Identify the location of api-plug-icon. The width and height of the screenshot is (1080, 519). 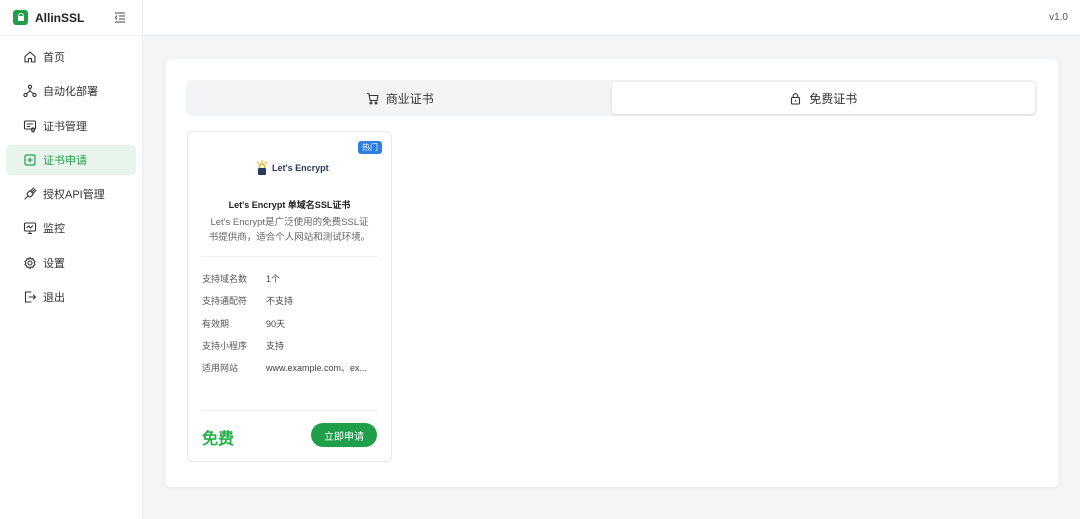
(30, 193).